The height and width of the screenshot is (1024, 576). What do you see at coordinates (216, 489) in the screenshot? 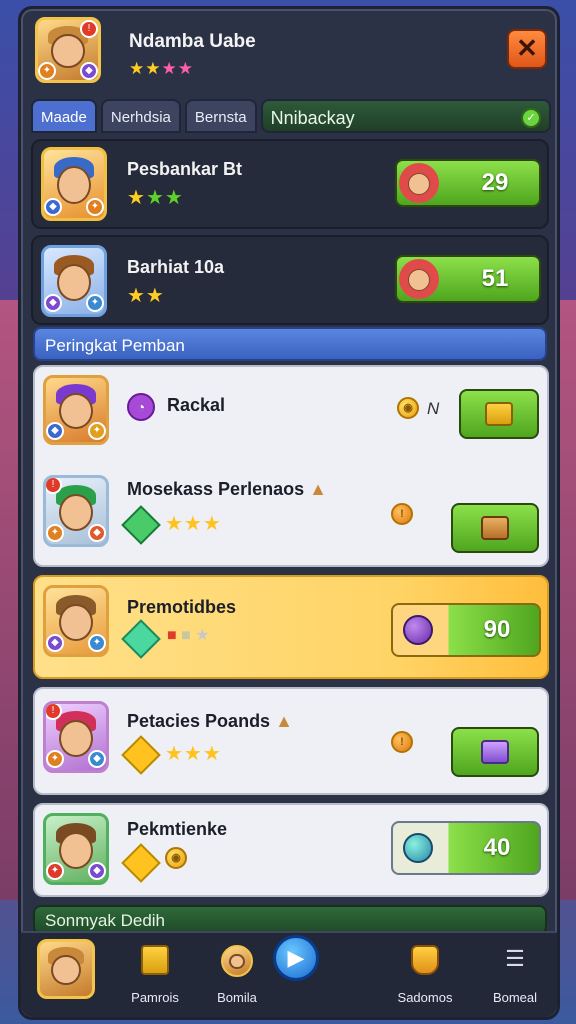
I see `player-name-text: Mosekass Perlenaos` at bounding box center [216, 489].